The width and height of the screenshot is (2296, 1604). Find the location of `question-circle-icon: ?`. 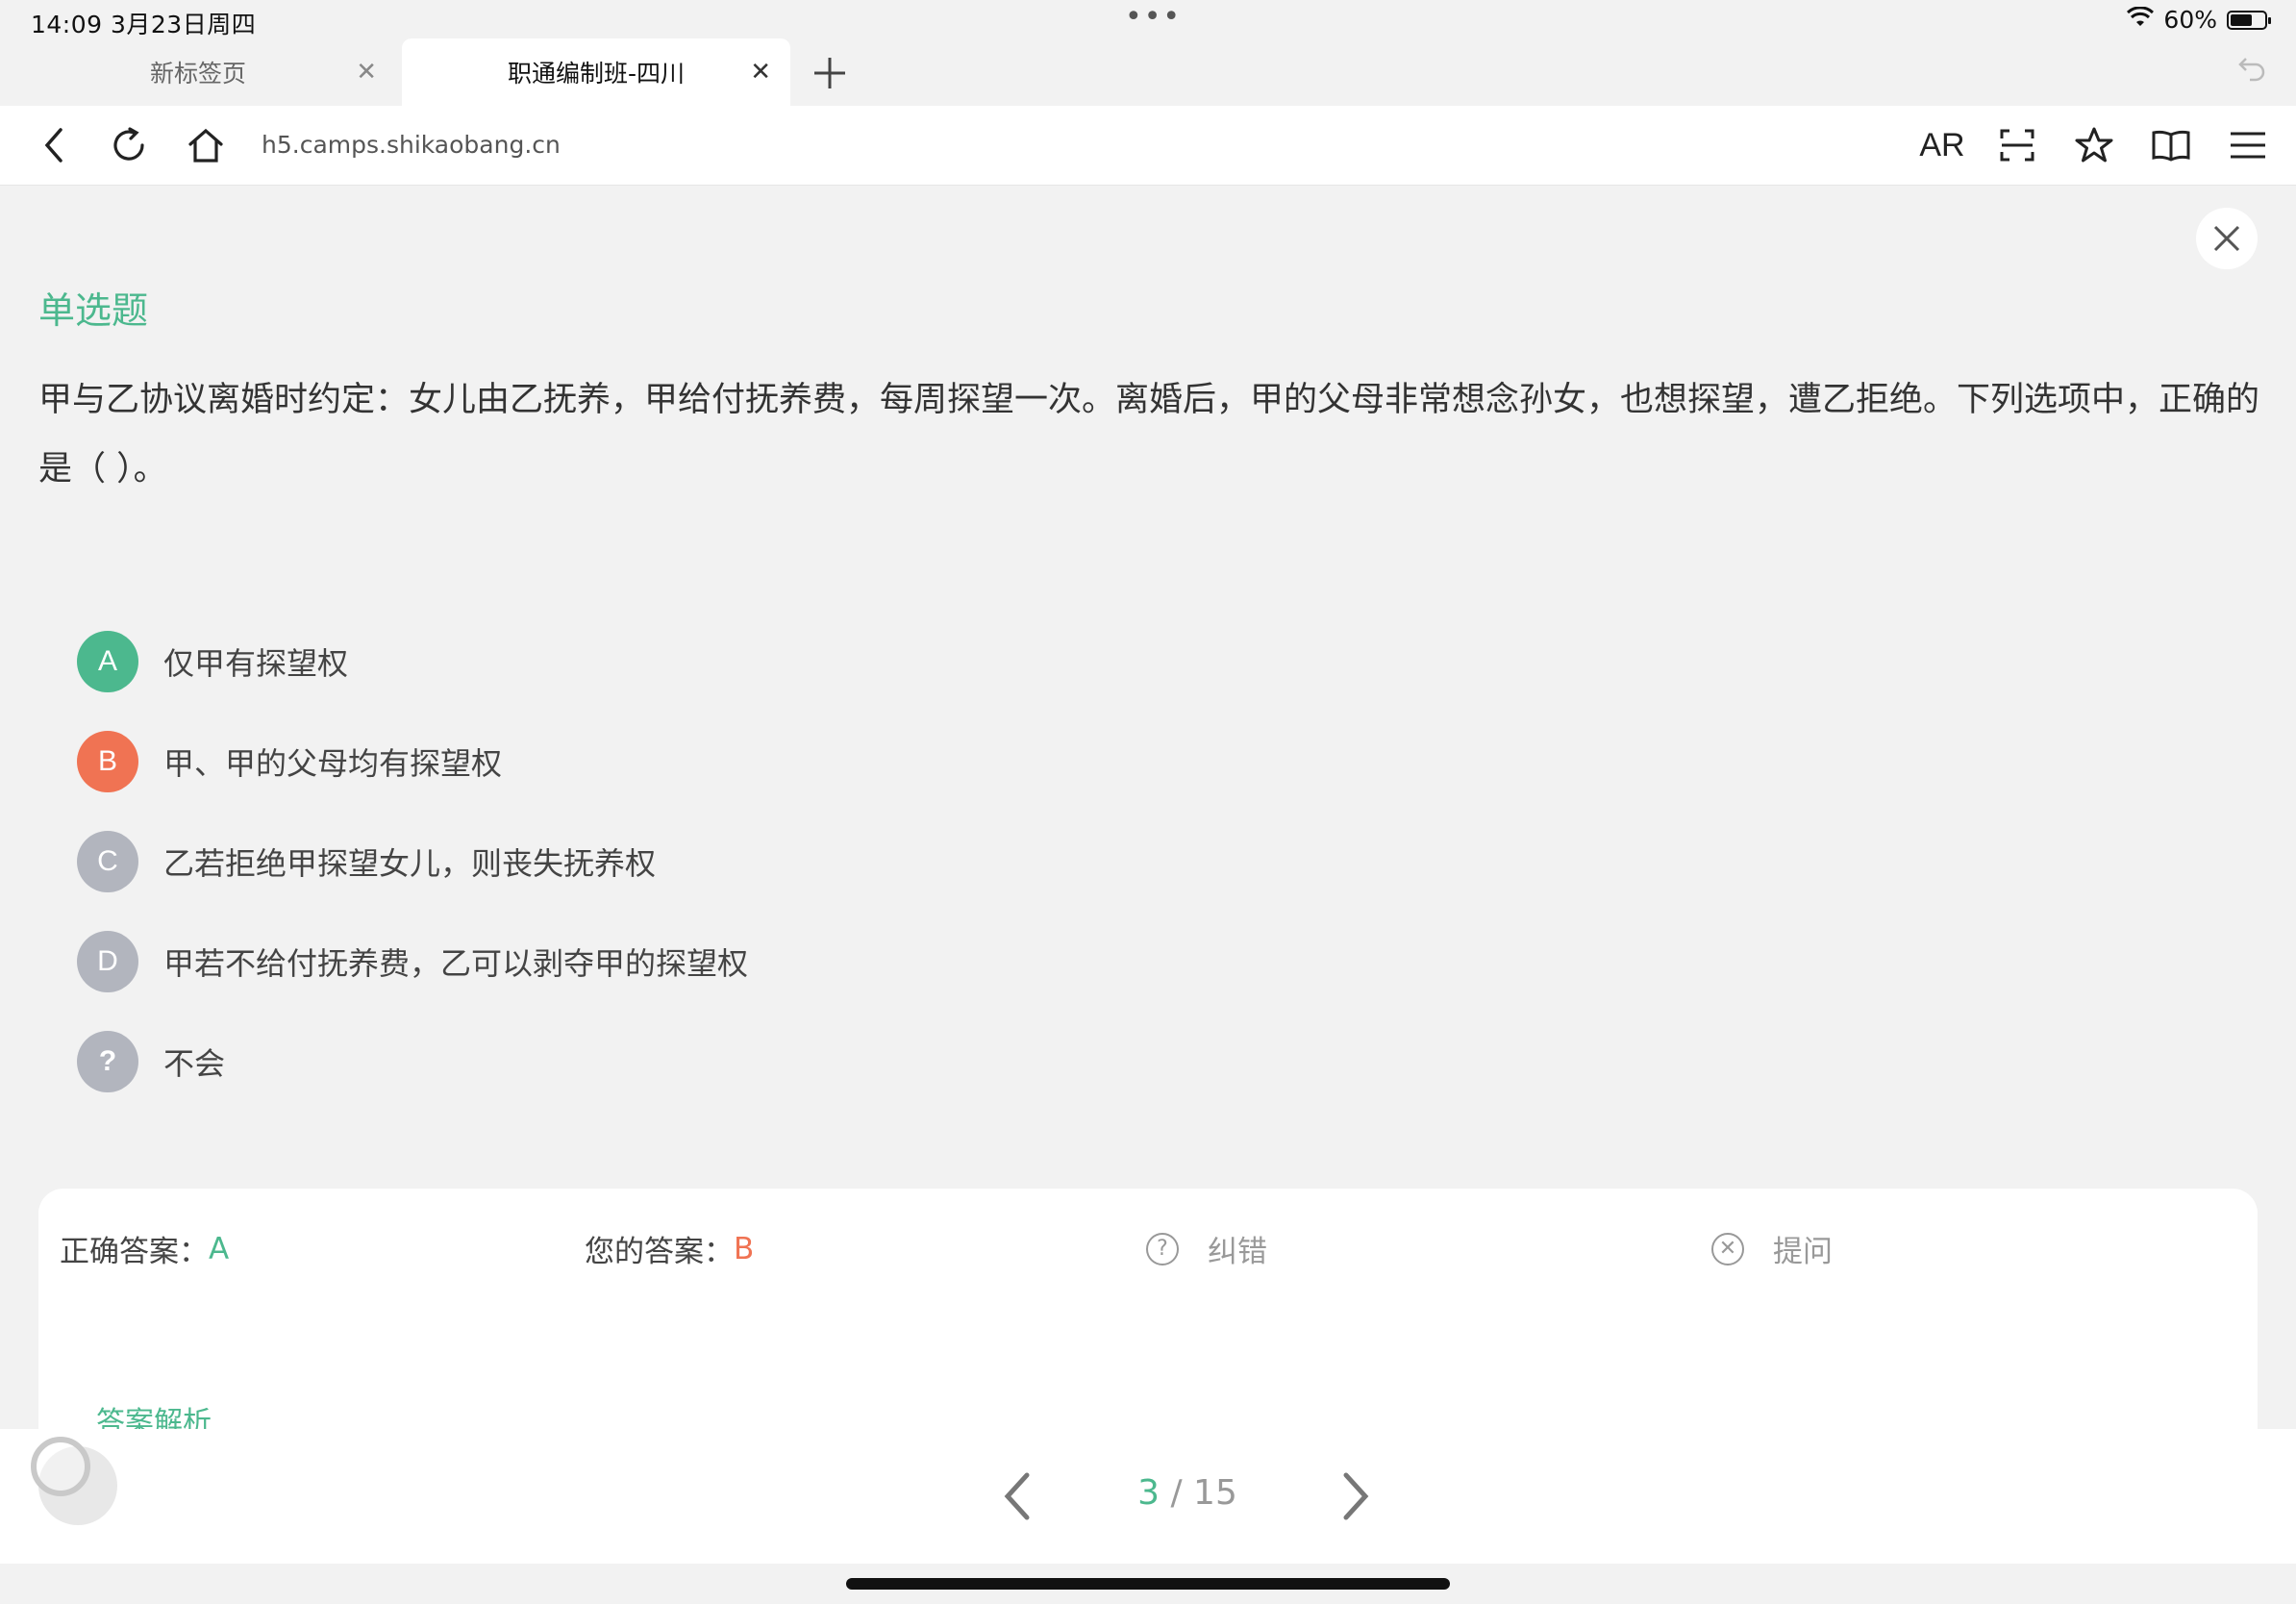

question-circle-icon: ? is located at coordinates (1162, 1249).